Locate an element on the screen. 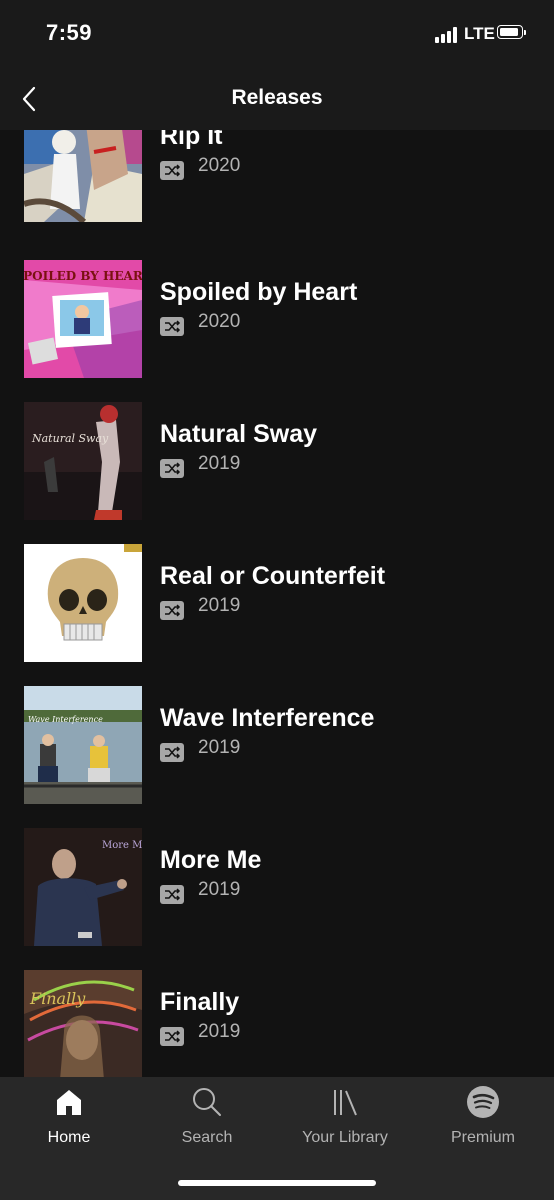  release-title: More Me is located at coordinates (211, 860).